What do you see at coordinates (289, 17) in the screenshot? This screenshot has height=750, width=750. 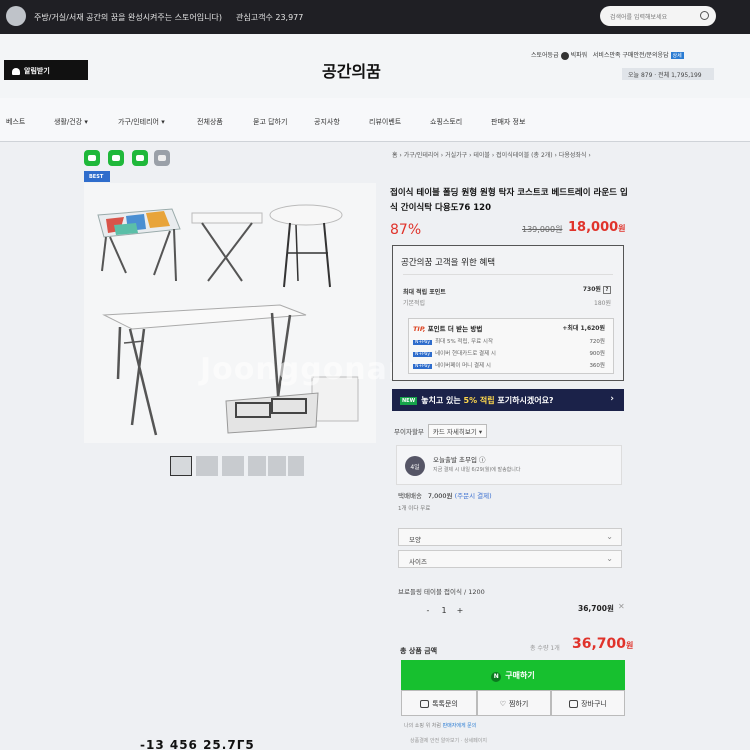 I see `interest-value: 23,977` at bounding box center [289, 17].